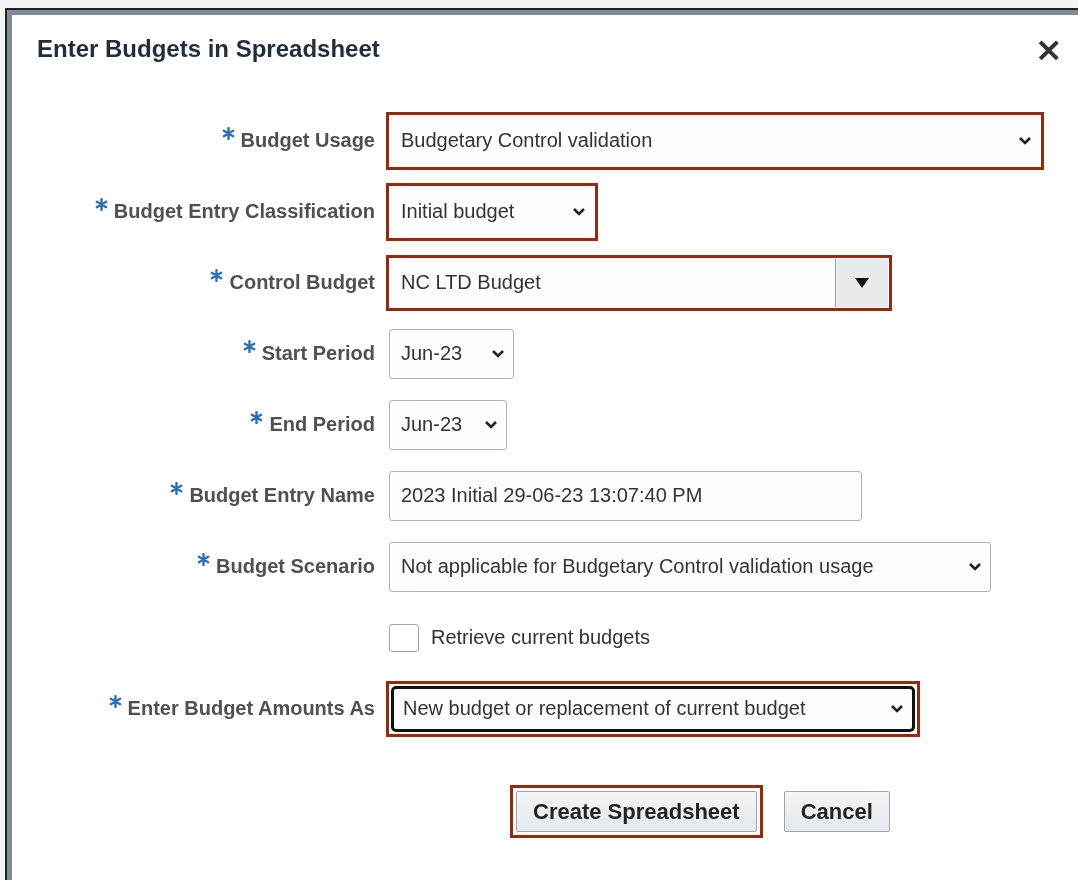 Image resolution: width=1078 pixels, height=880 pixels. What do you see at coordinates (322, 424) in the screenshot?
I see `field-label: End Period` at bounding box center [322, 424].